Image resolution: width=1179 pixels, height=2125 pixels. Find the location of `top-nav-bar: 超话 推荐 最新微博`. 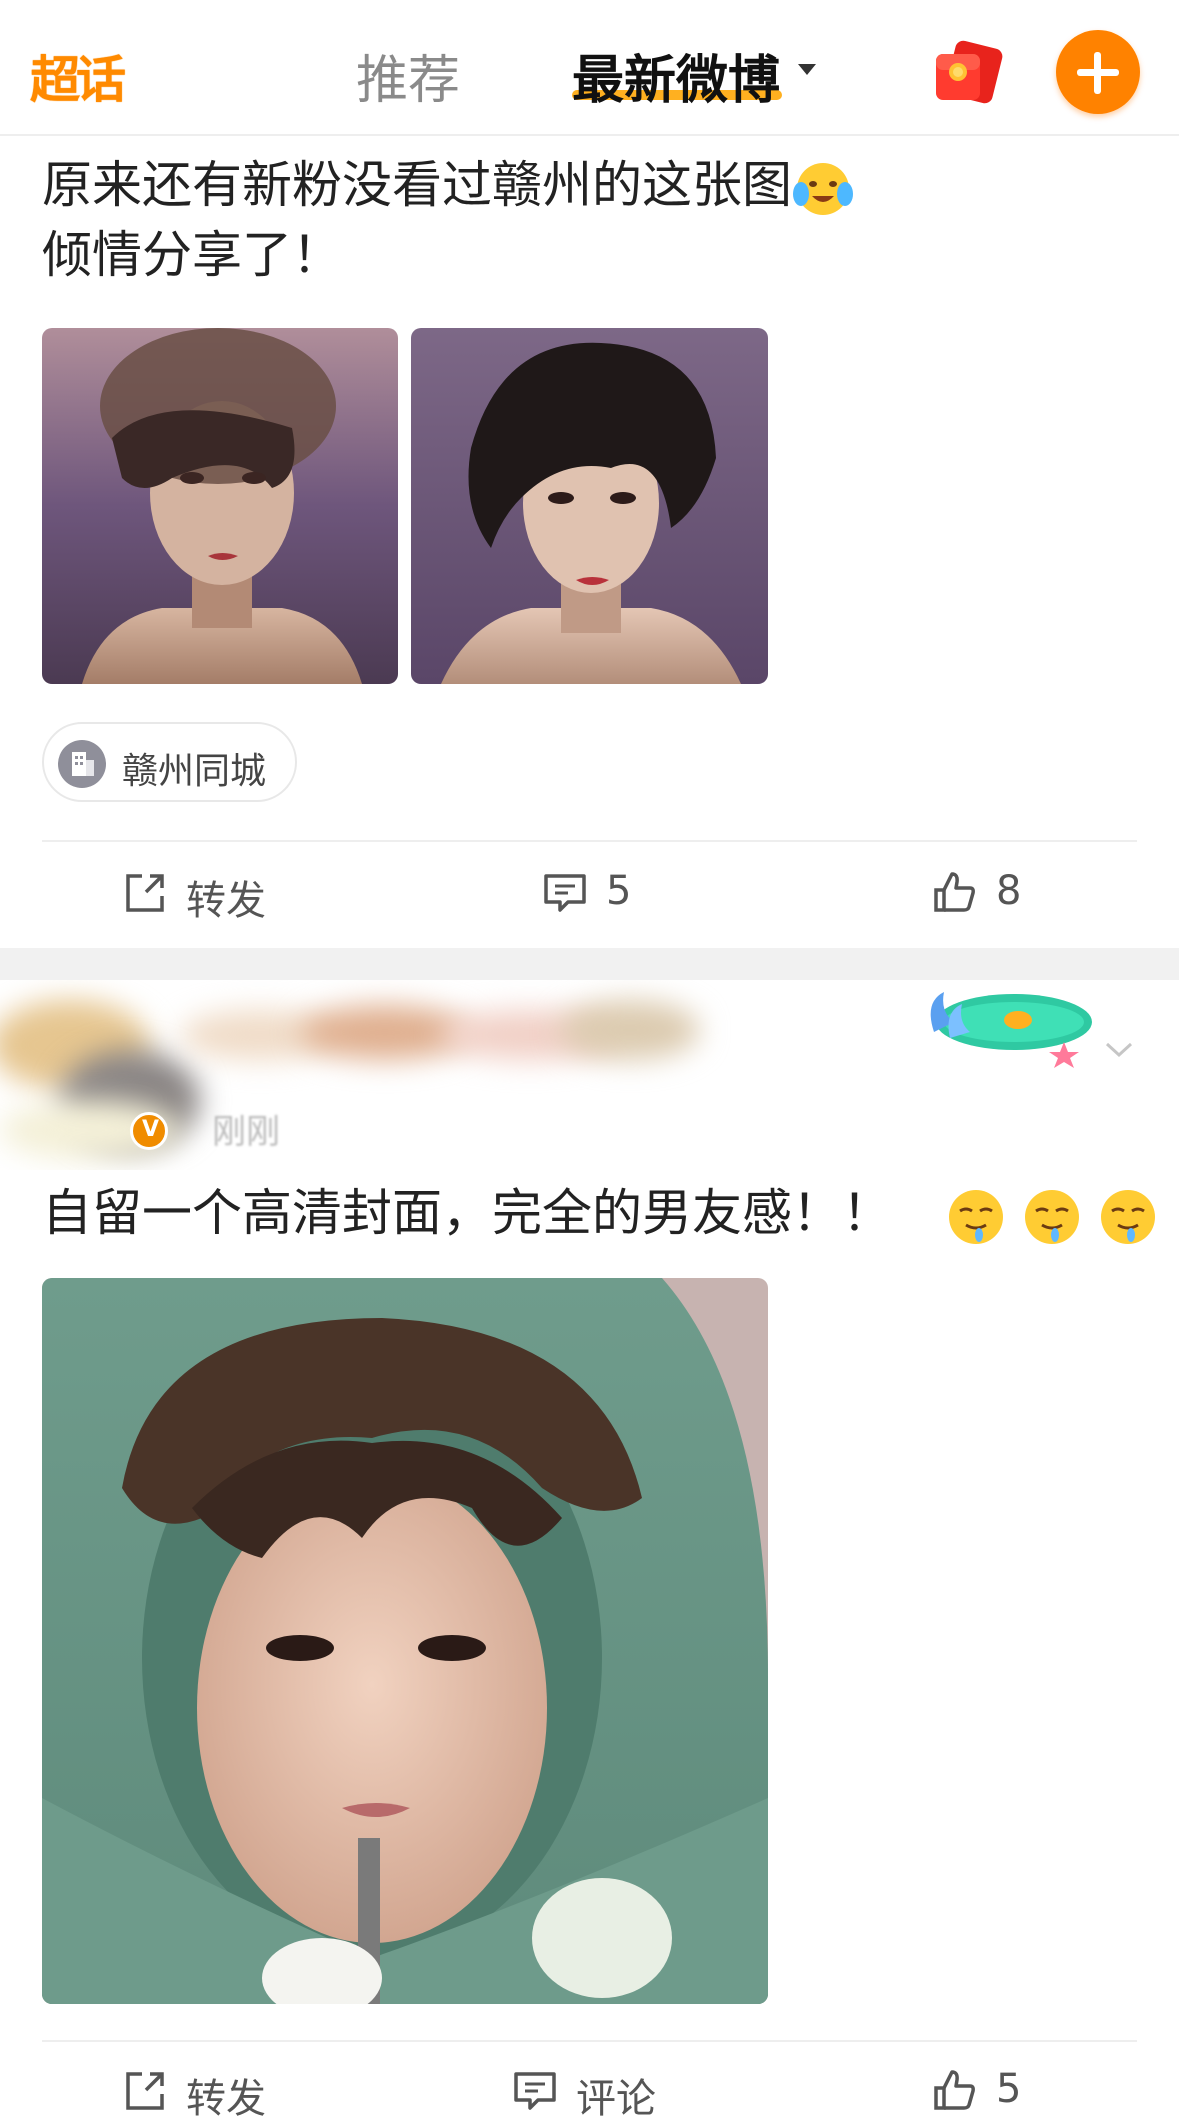

top-nav-bar: 超话 推荐 最新微博 is located at coordinates (589, 68).